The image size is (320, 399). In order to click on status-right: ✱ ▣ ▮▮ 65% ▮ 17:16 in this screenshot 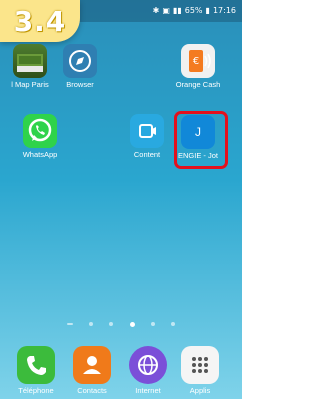, I will do `click(194, 11)`.